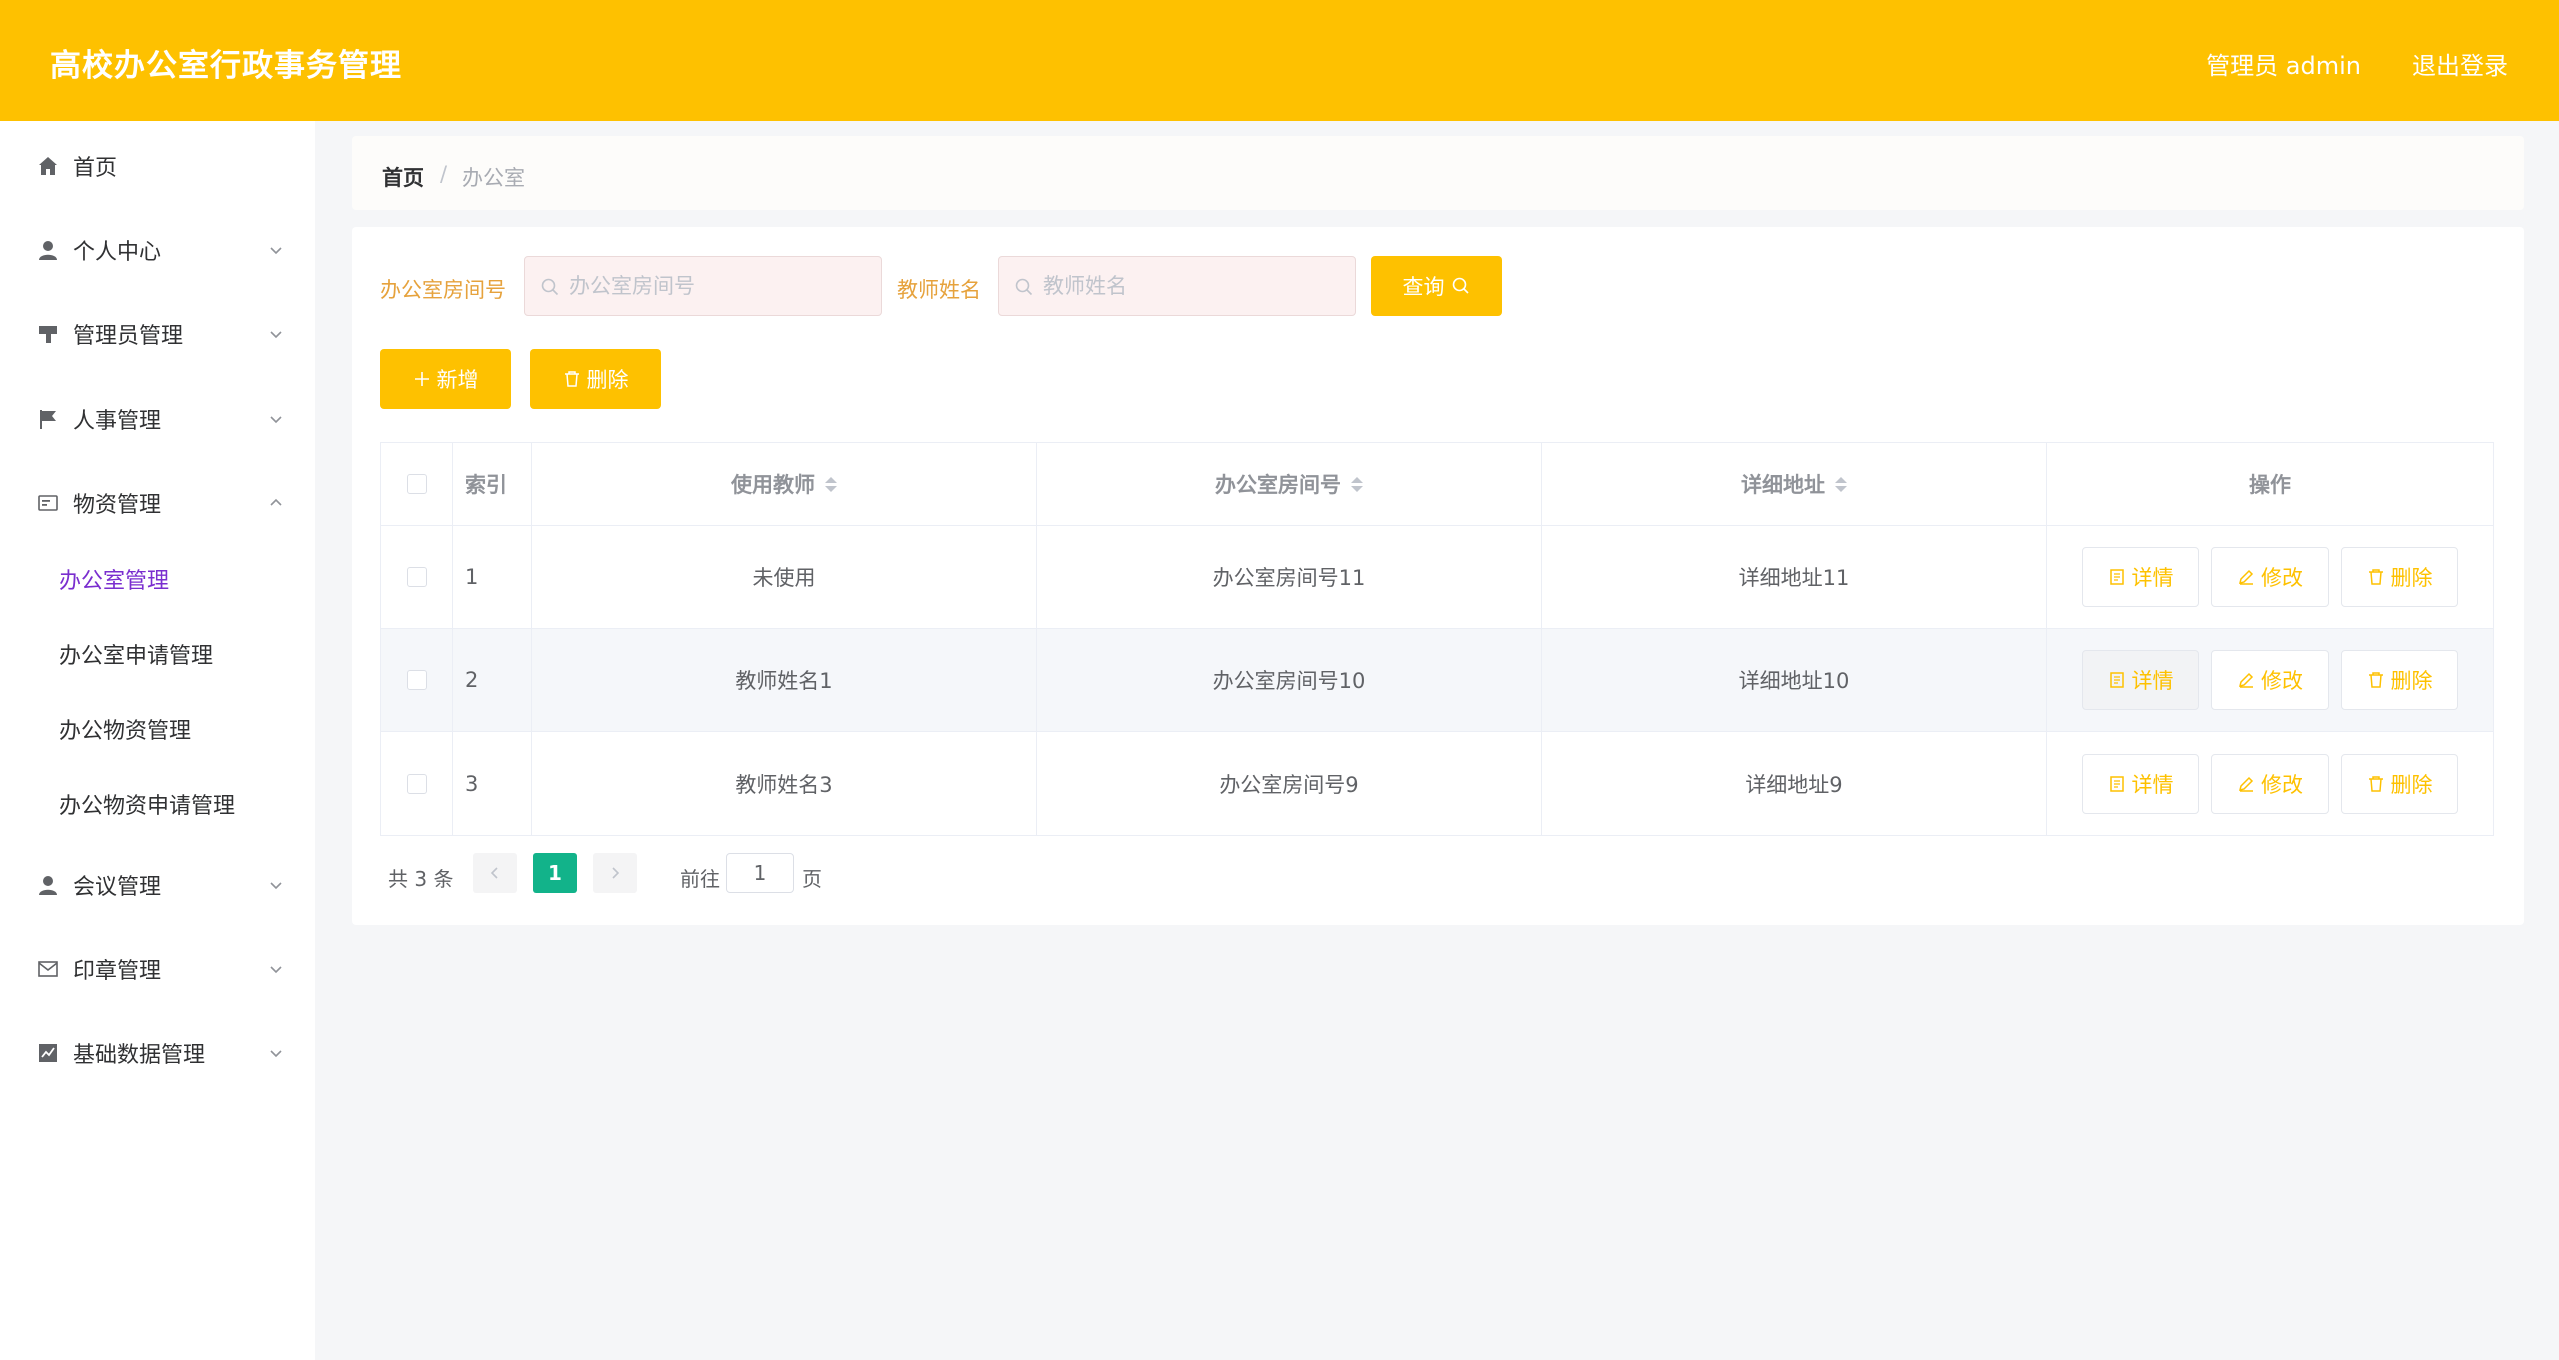  I want to click on sidebar-item-materials-management: 物资管理, so click(157, 503).